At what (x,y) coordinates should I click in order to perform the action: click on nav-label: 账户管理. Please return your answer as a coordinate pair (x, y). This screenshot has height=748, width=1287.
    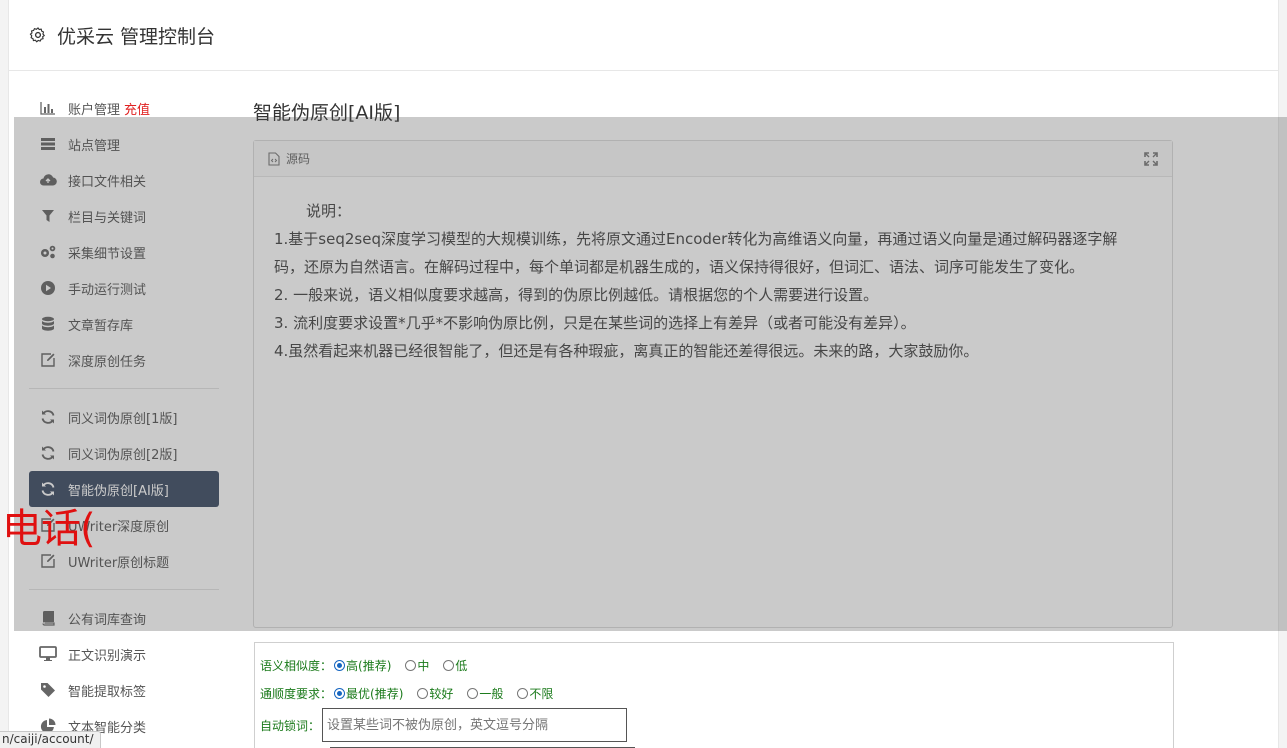
    Looking at the image, I should click on (94, 110).